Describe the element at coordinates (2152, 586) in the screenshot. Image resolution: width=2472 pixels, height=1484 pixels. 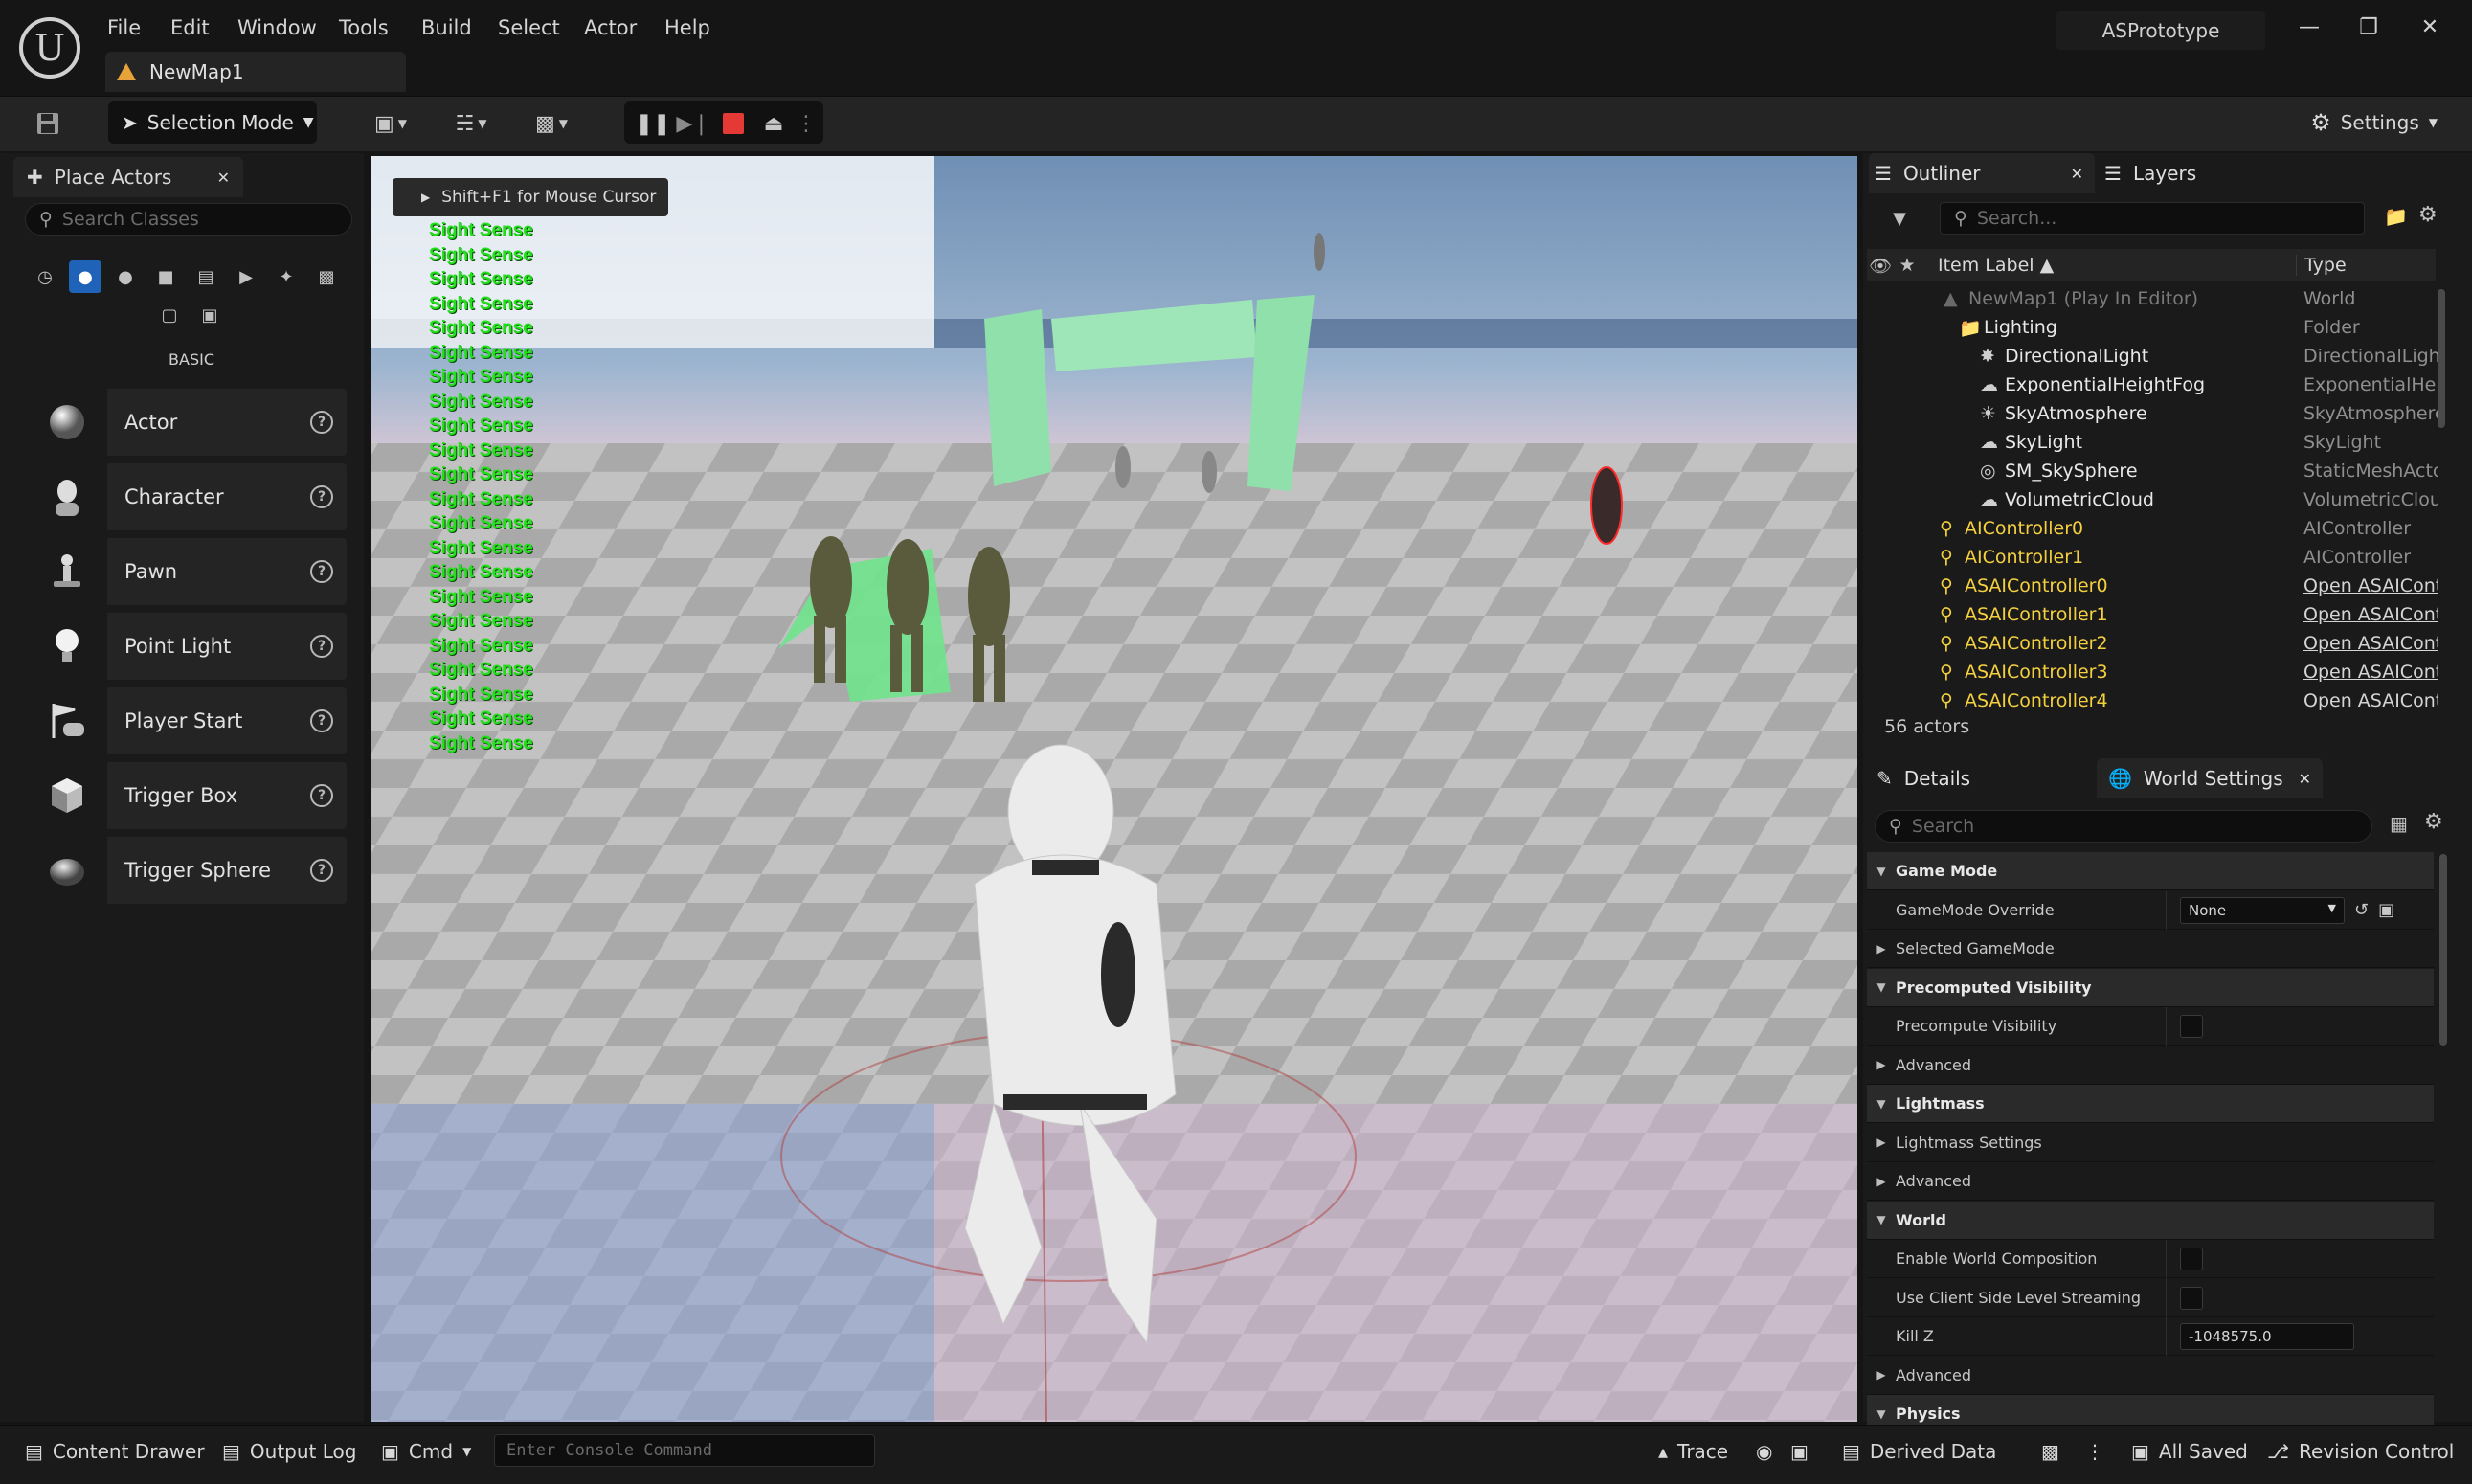
I see `outliner-row: ⚲ ASAIController0 Open ASAICont` at that location.